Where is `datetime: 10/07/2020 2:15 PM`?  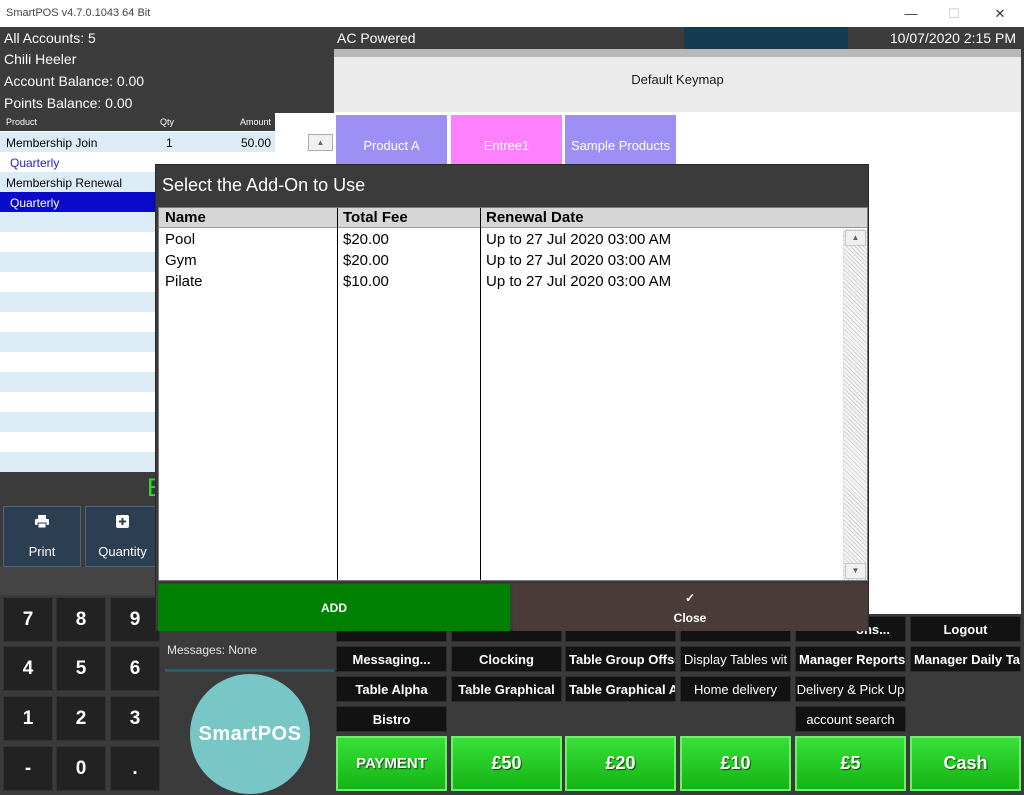 datetime: 10/07/2020 2:15 PM is located at coordinates (952, 38).